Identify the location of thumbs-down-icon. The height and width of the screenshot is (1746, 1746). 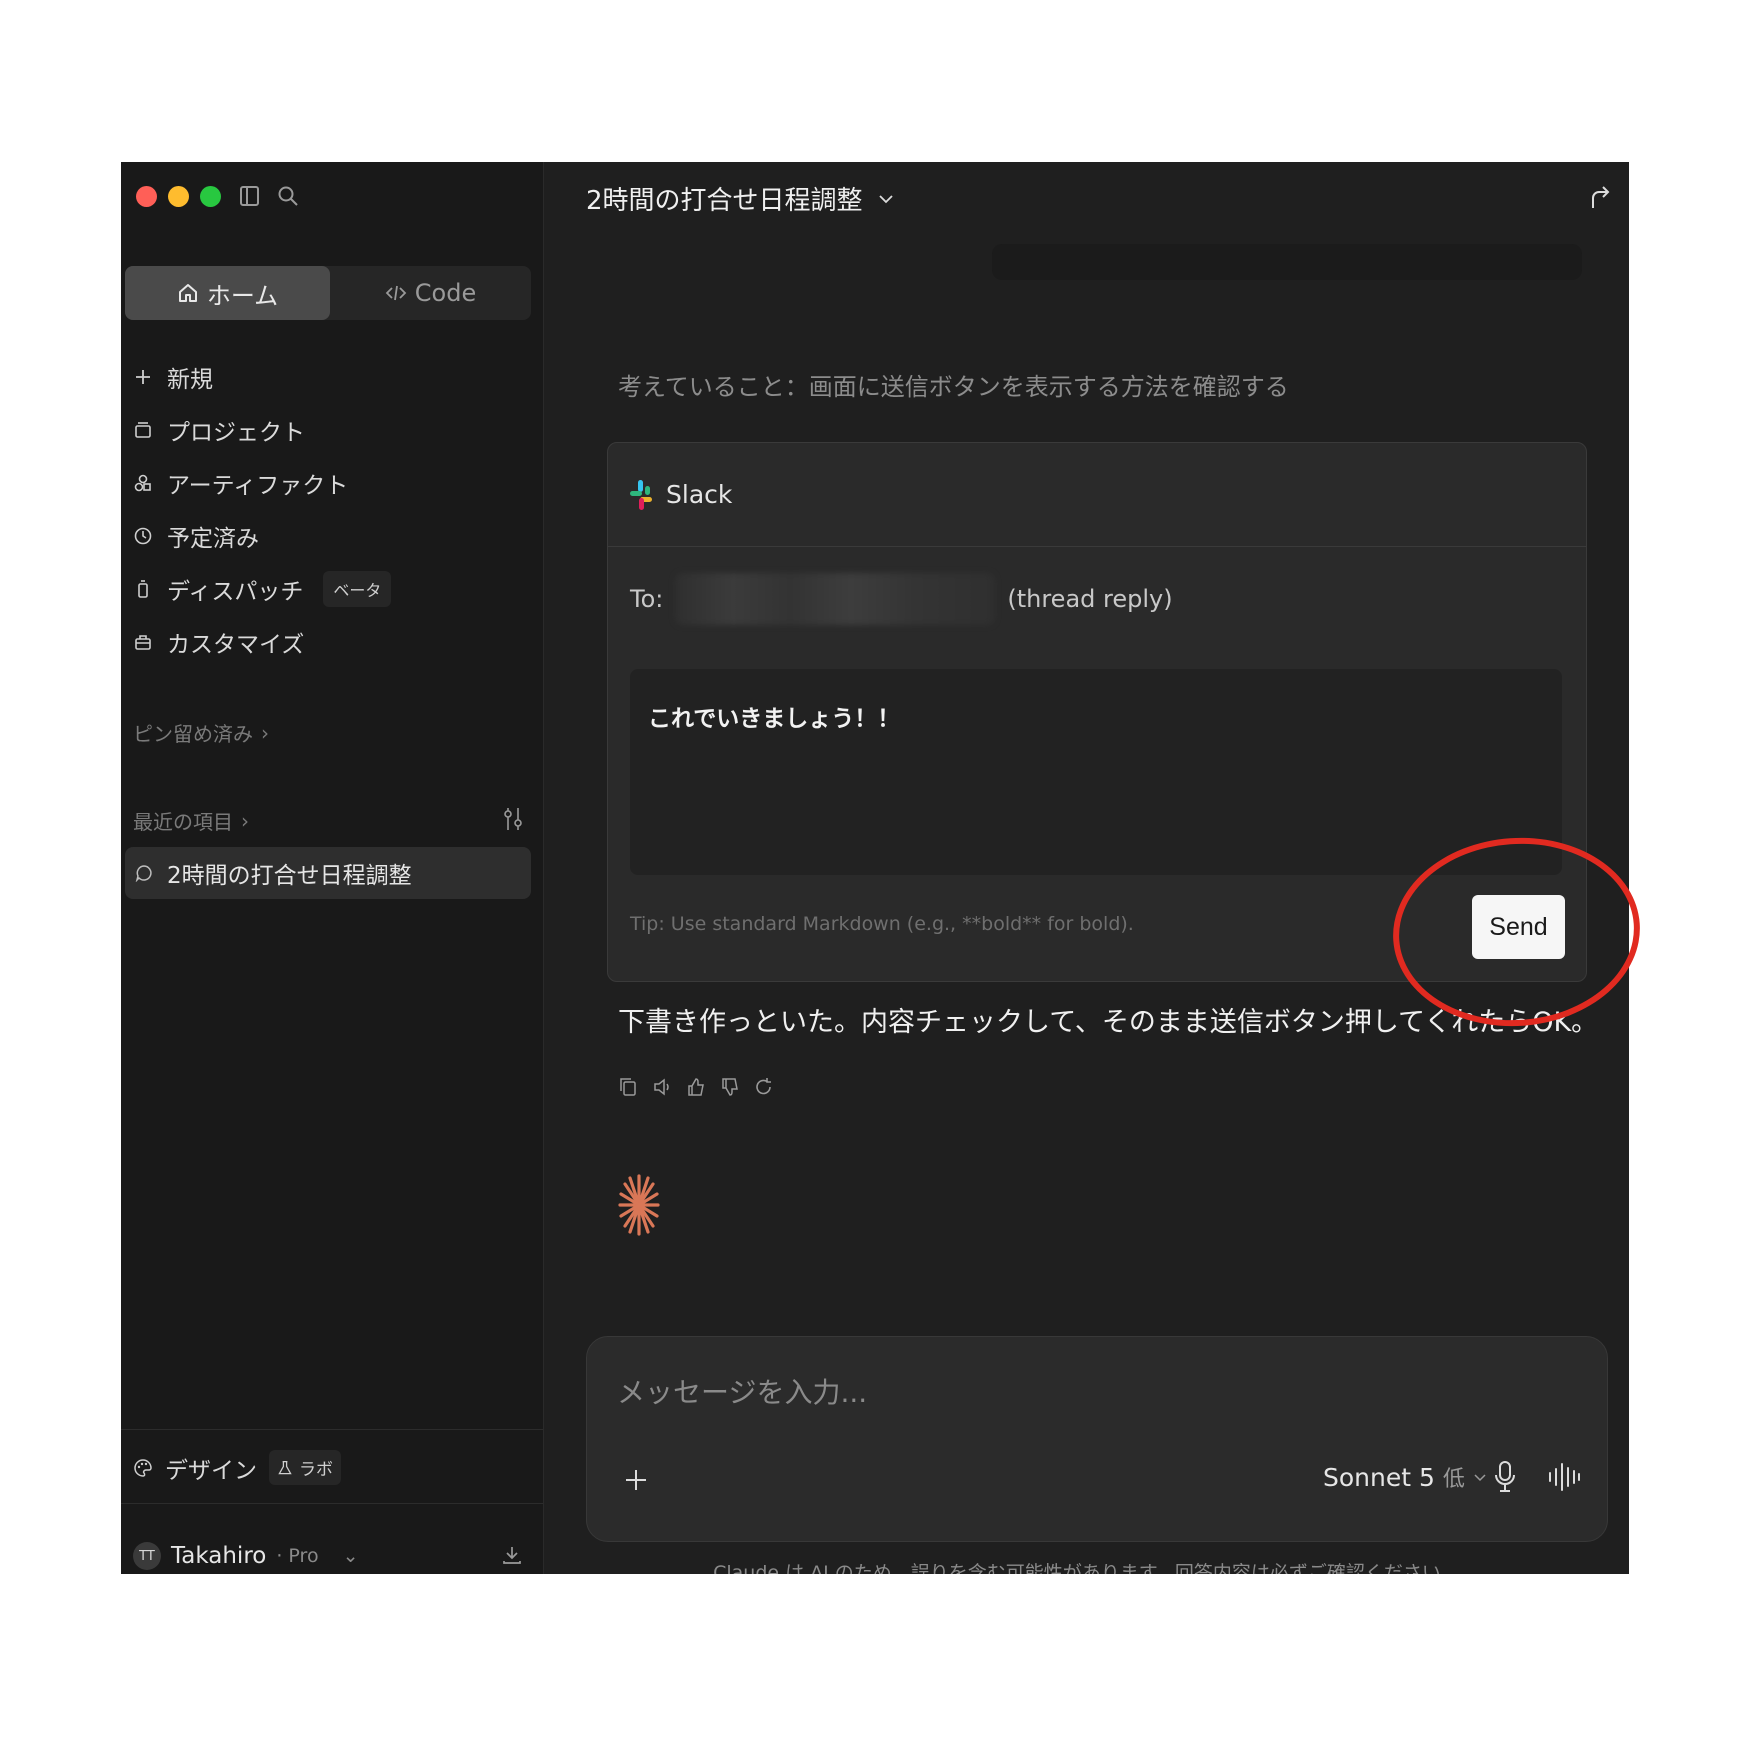
(730, 1087).